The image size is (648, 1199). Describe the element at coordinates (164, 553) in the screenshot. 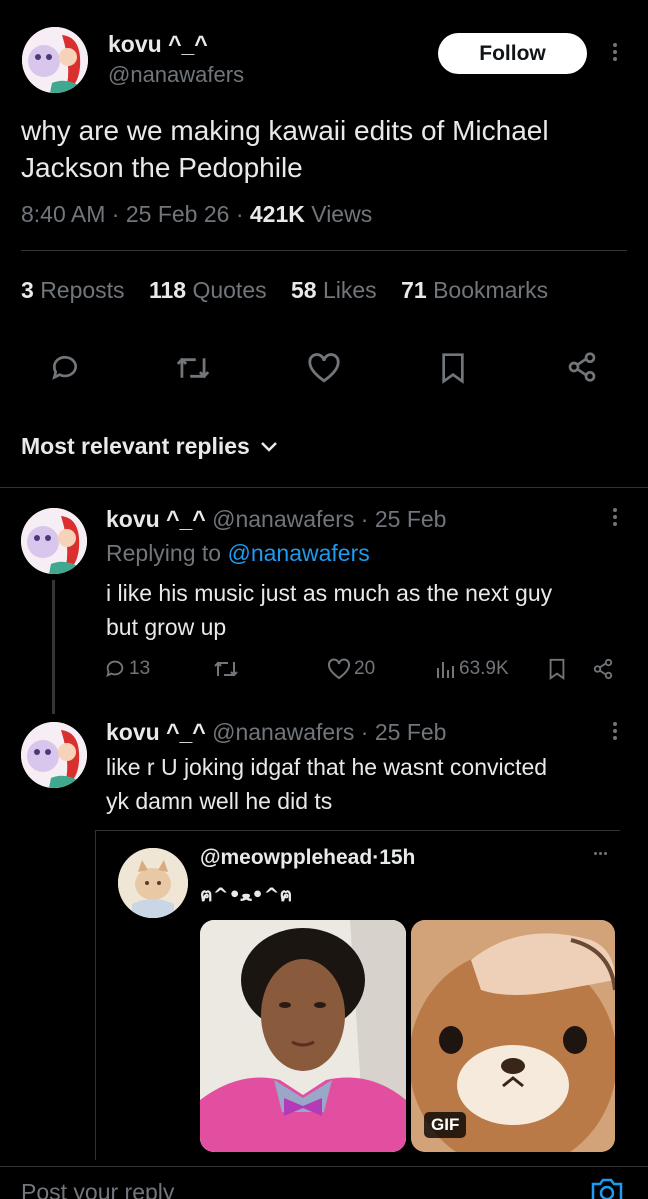

I see `replying-to-label: Replying to` at that location.